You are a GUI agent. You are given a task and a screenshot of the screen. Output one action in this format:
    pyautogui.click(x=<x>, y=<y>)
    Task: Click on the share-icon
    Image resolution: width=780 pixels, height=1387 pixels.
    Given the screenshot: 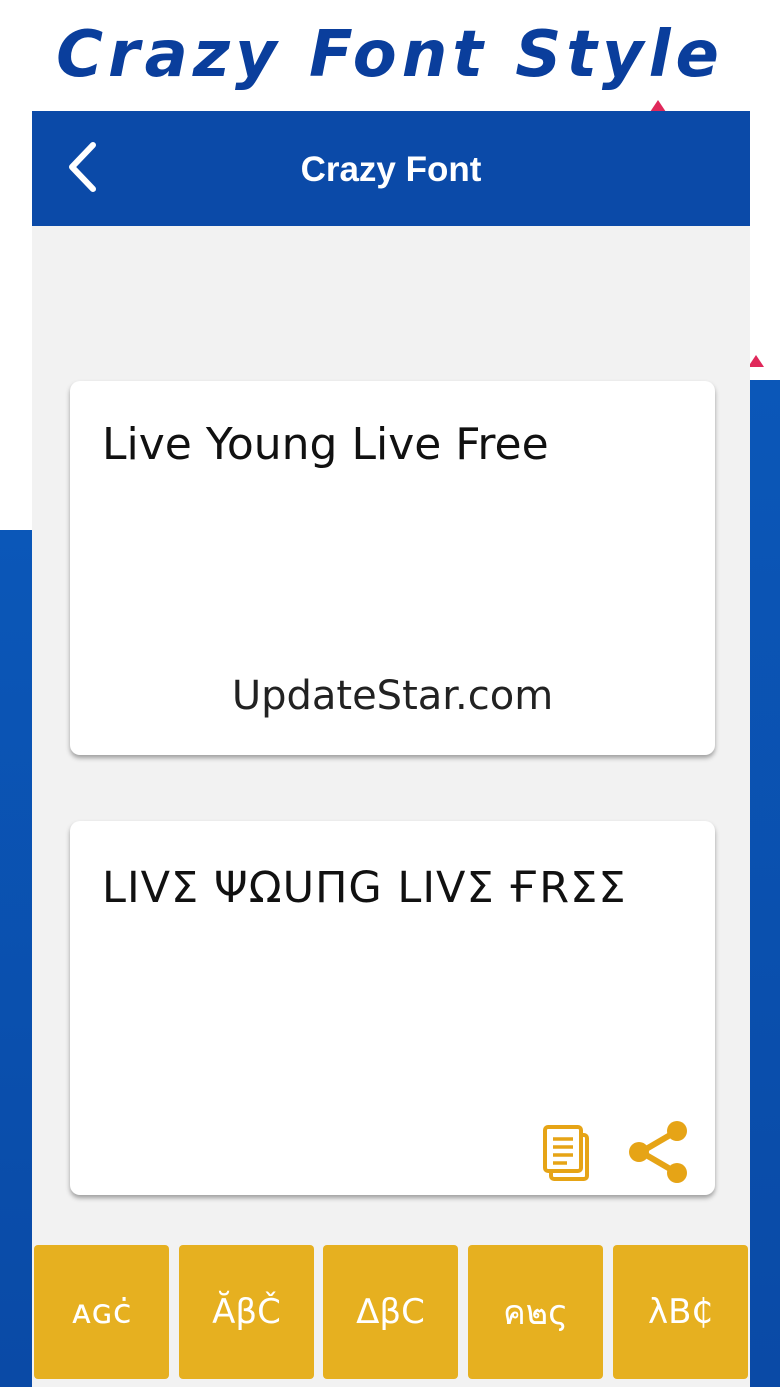 What is the action you would take?
    pyautogui.click(x=658, y=1152)
    